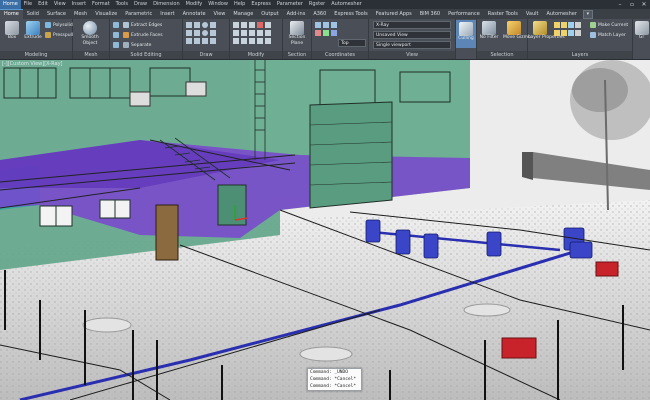  I want to click on layer-on-icon, so click(557, 33).